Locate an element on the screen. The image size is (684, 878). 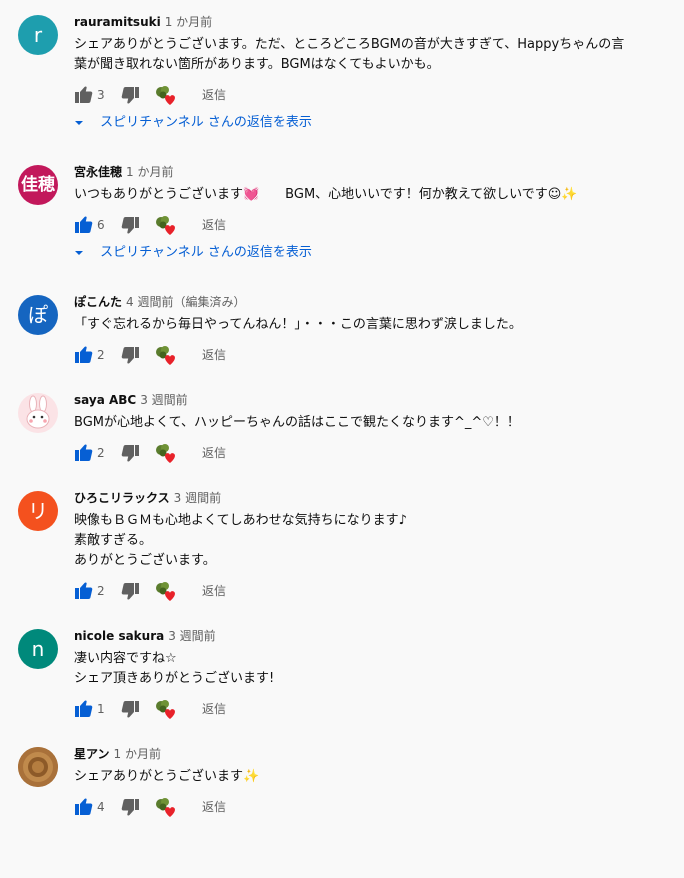
like-count: 6 is located at coordinates (101, 225).